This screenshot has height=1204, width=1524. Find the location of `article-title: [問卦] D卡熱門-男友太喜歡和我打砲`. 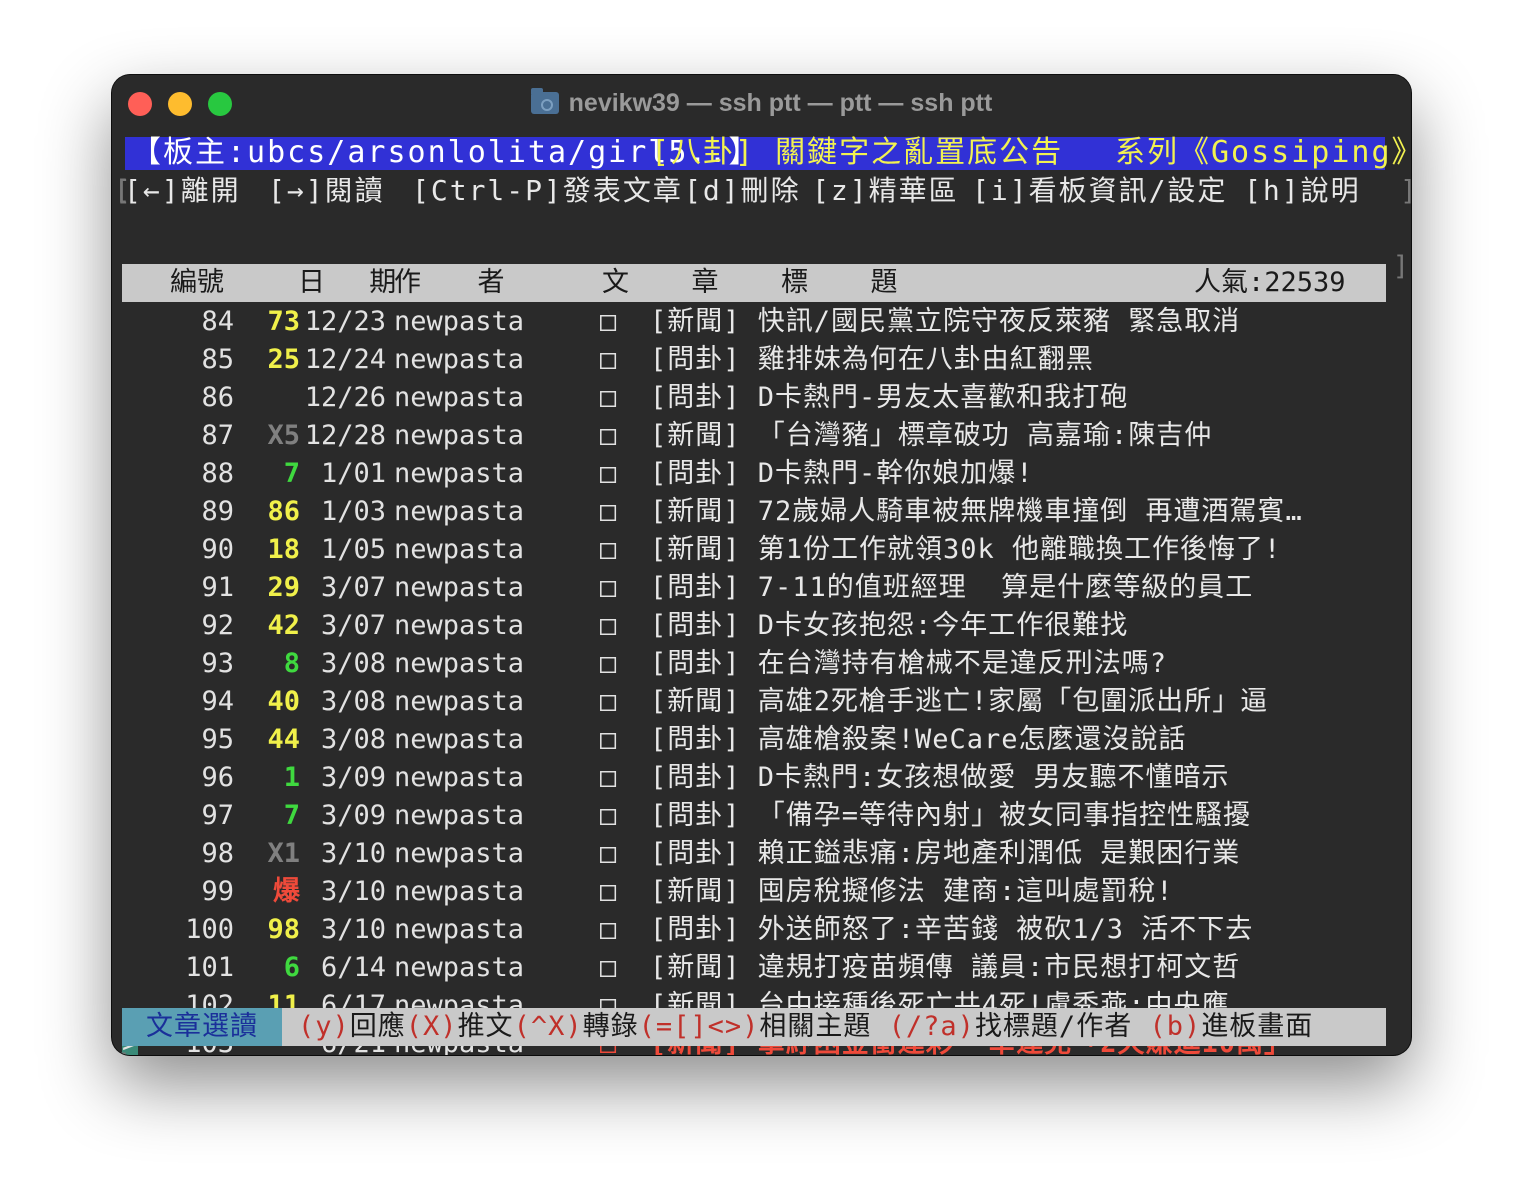

article-title: [問卦] D卡熱門-男友太喜歡和我打砲 is located at coordinates (889, 397).